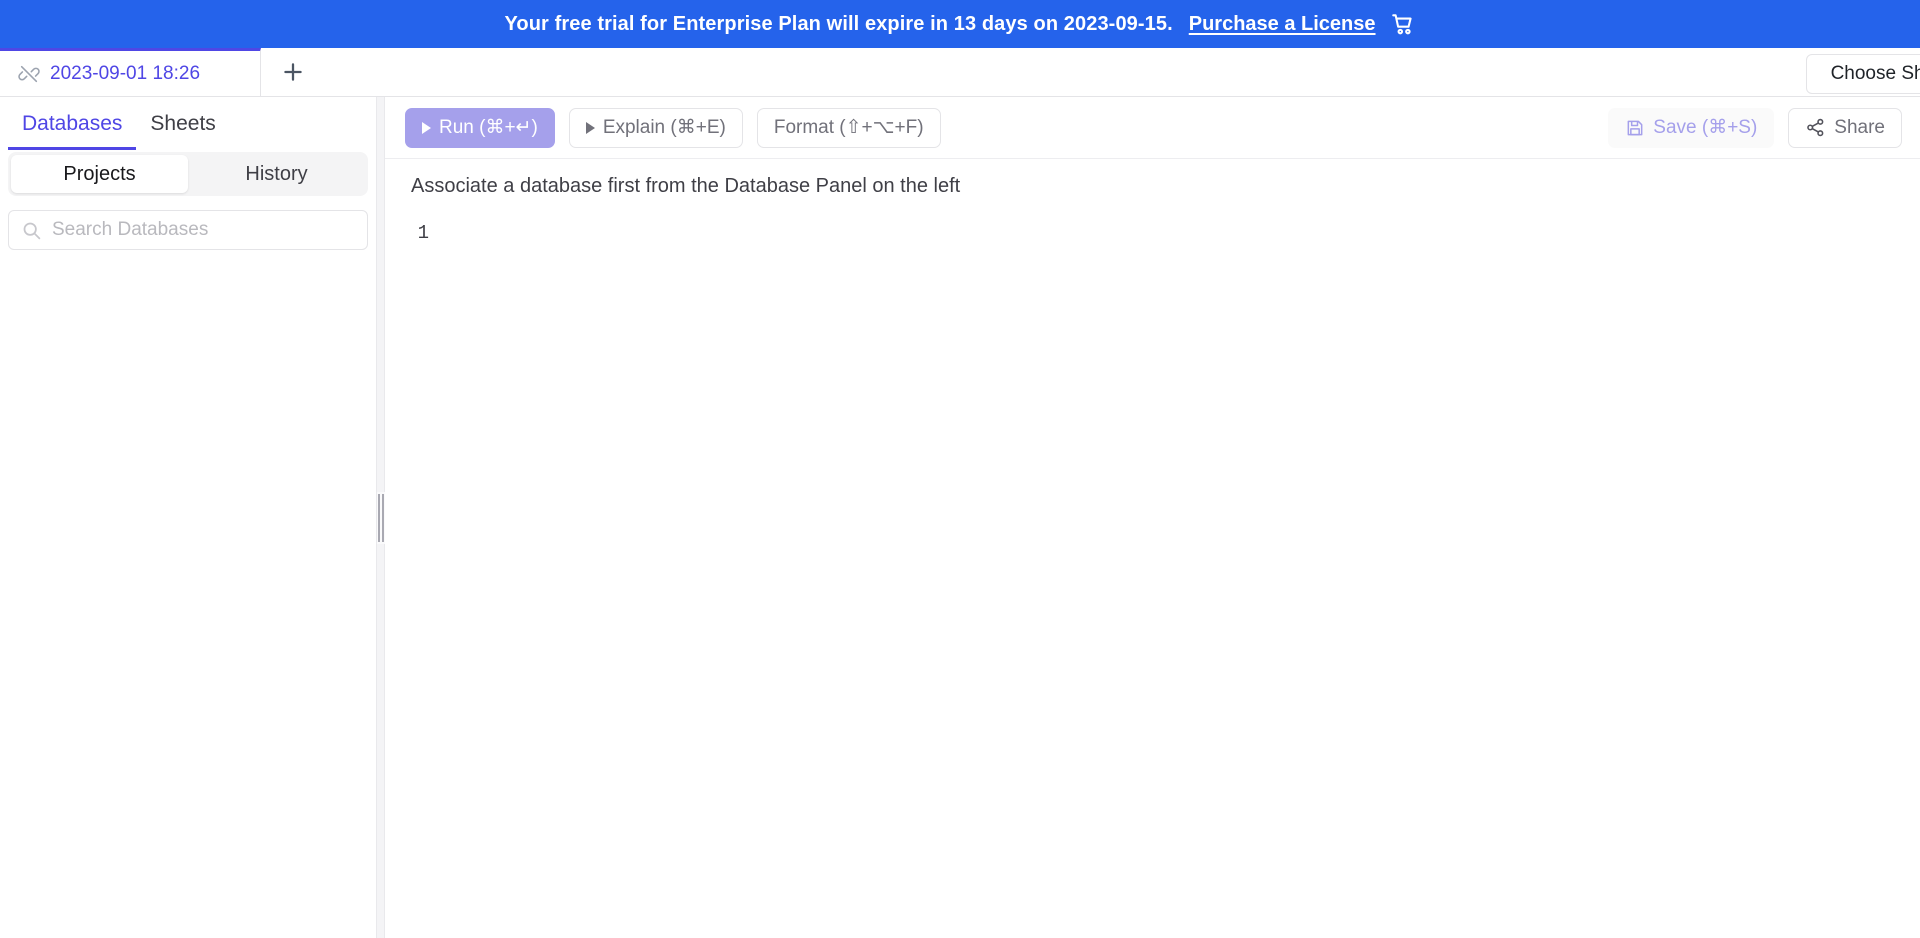 This screenshot has width=1920, height=938. What do you see at coordinates (29, 74) in the screenshot?
I see `disconnected-link-icon` at bounding box center [29, 74].